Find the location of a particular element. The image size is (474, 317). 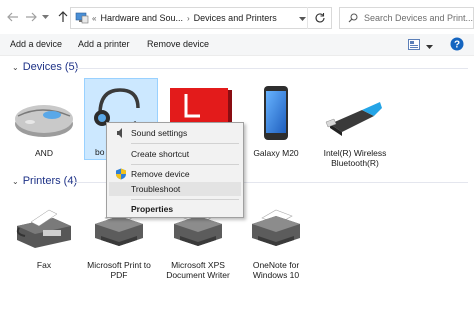

menu-item-label: Sound settings is located at coordinates (159, 133).